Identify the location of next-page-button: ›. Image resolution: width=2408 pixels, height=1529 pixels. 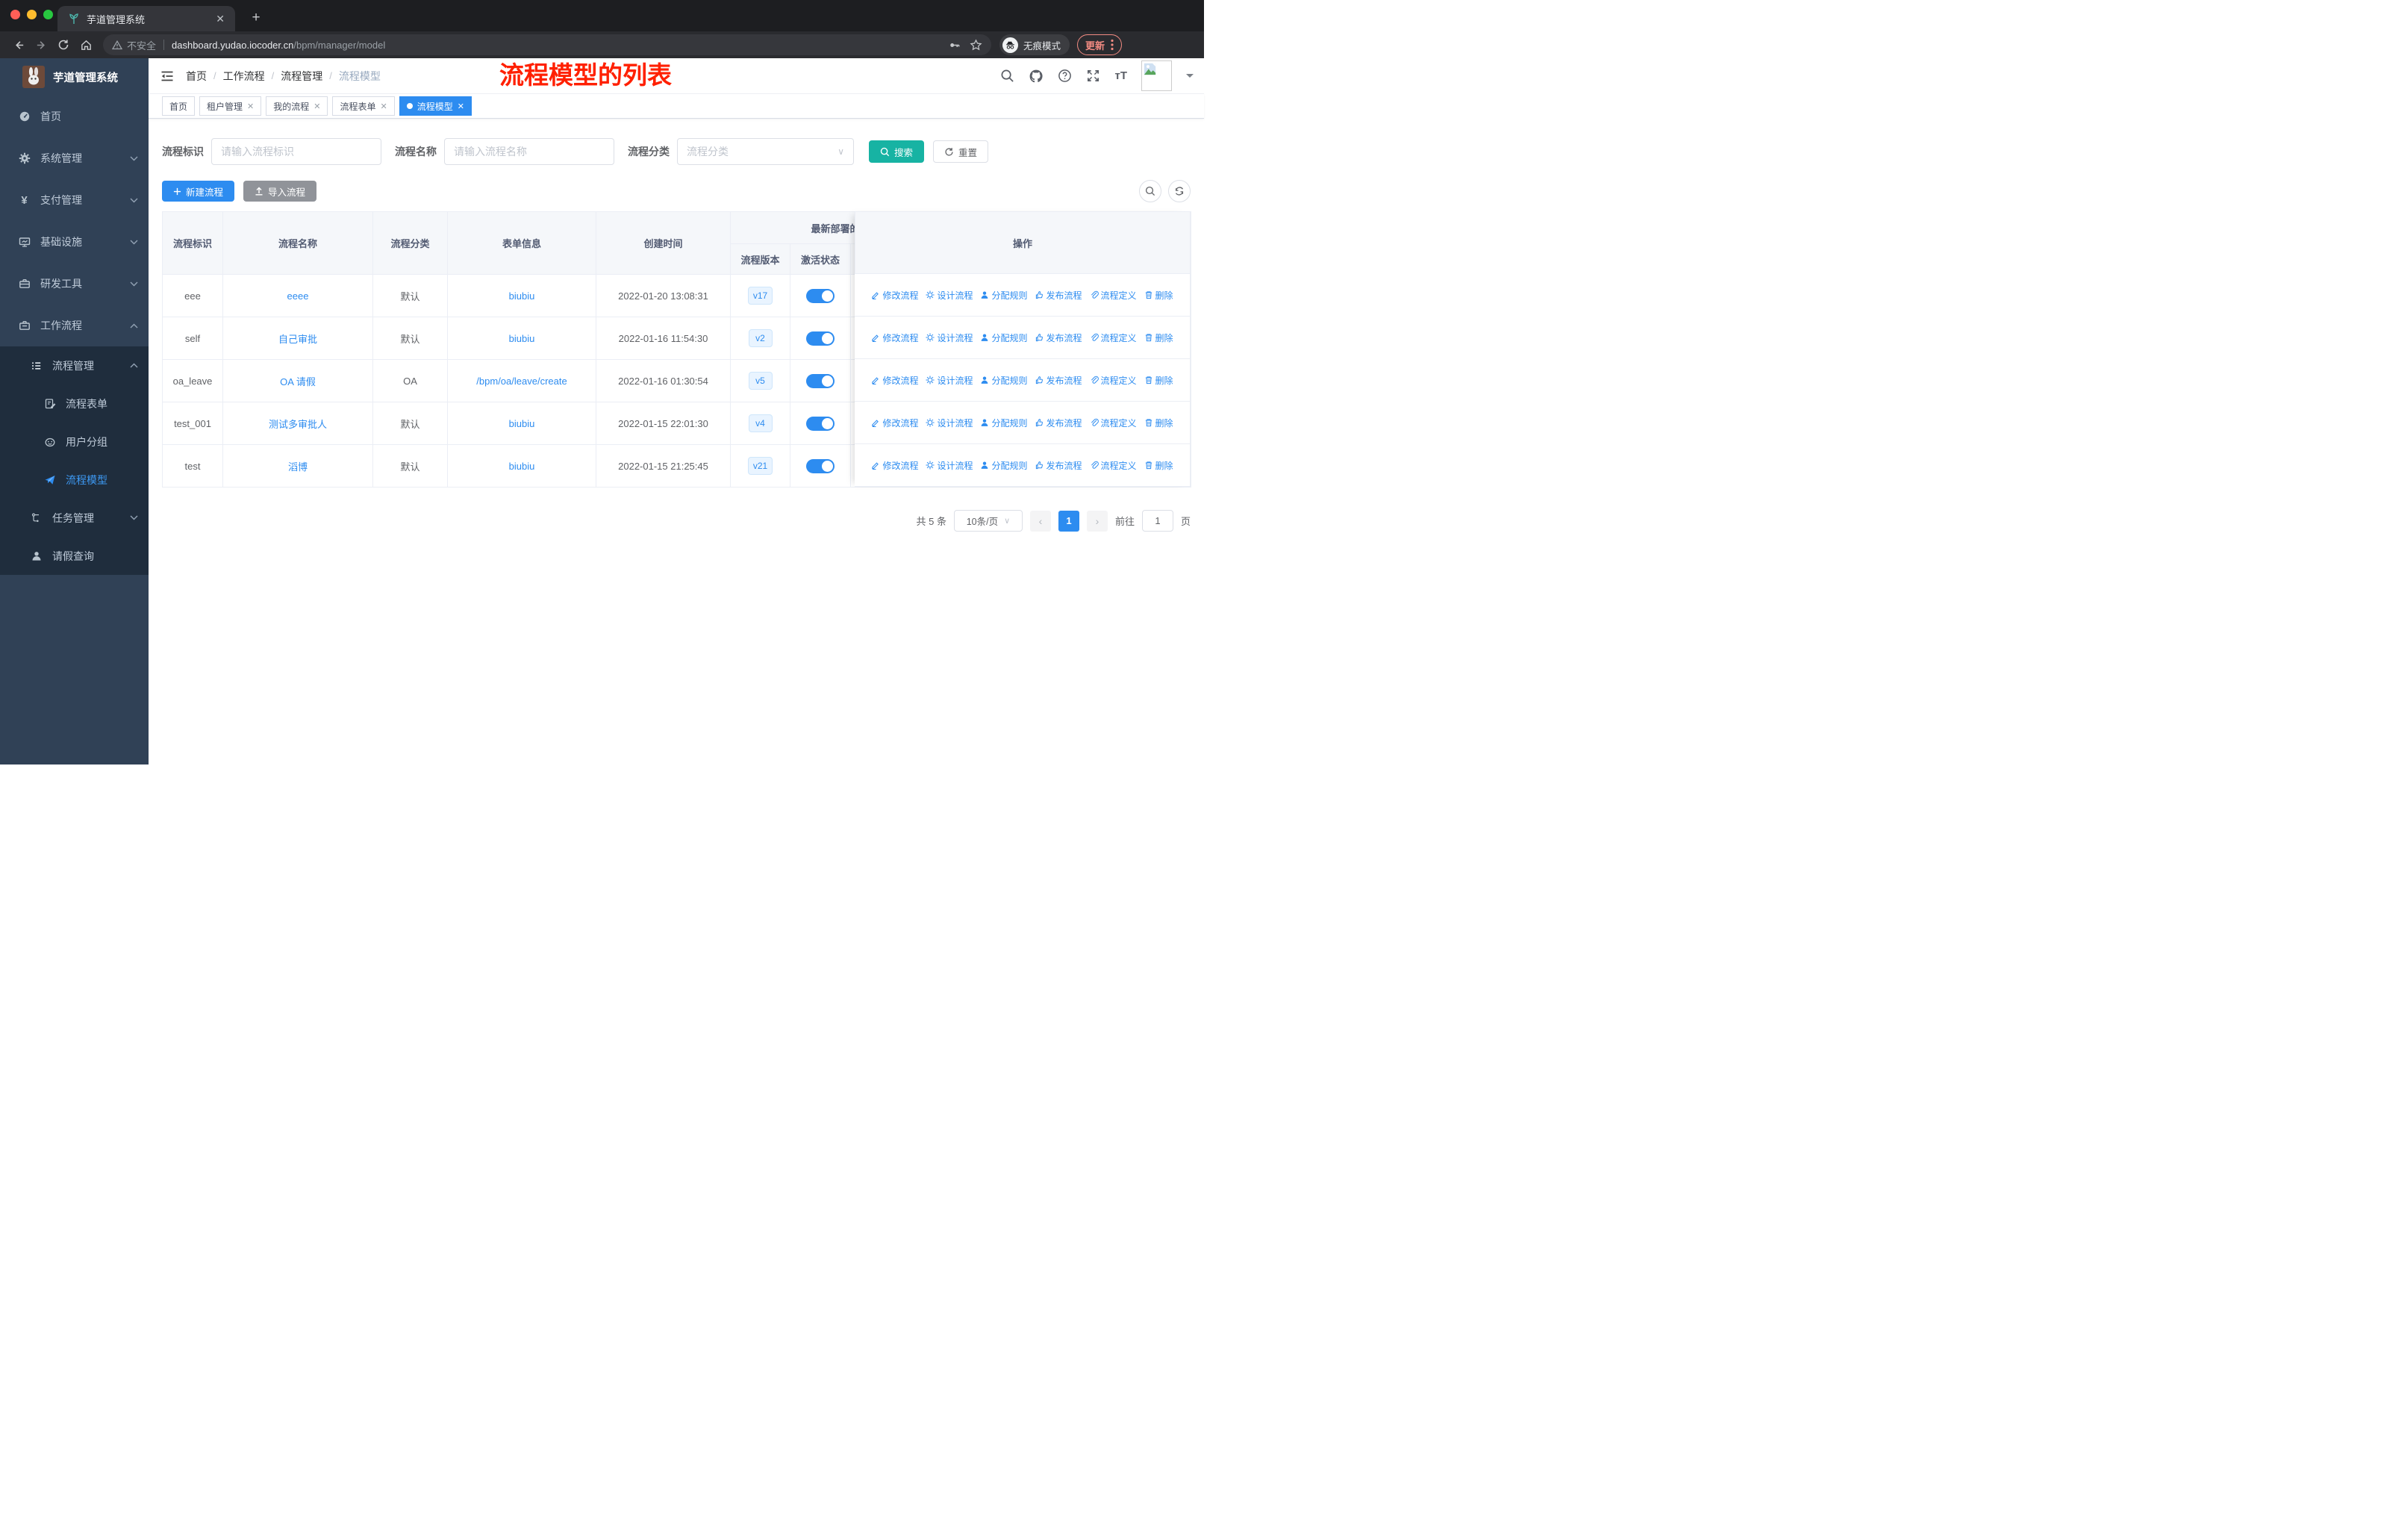
(1097, 521).